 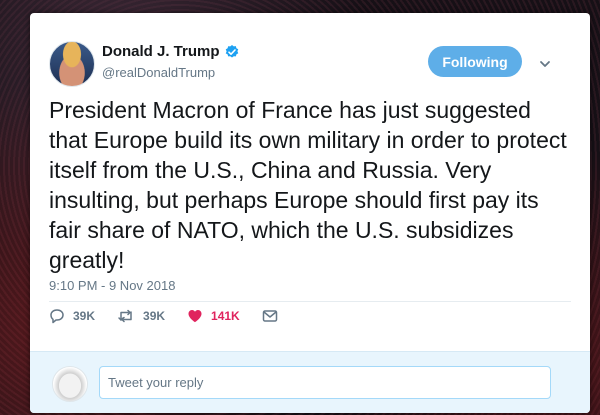 I want to click on reply-icon, so click(x=57, y=316).